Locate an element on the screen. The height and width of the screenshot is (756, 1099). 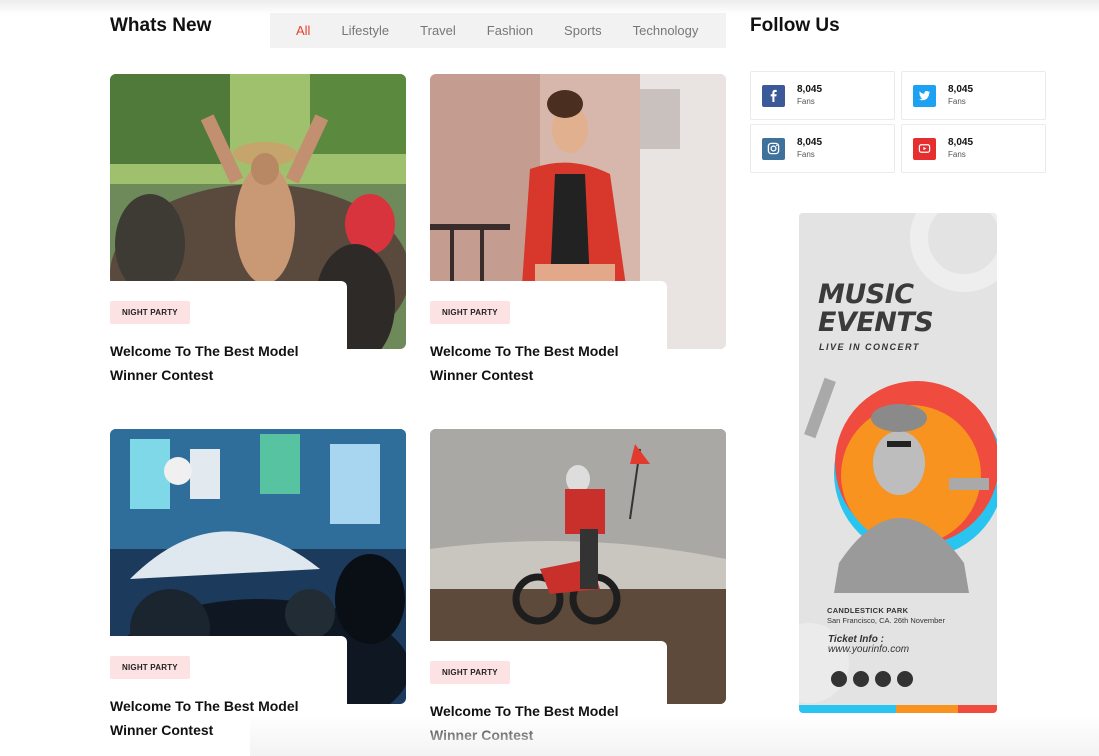
youtube-icon is located at coordinates (924, 148).